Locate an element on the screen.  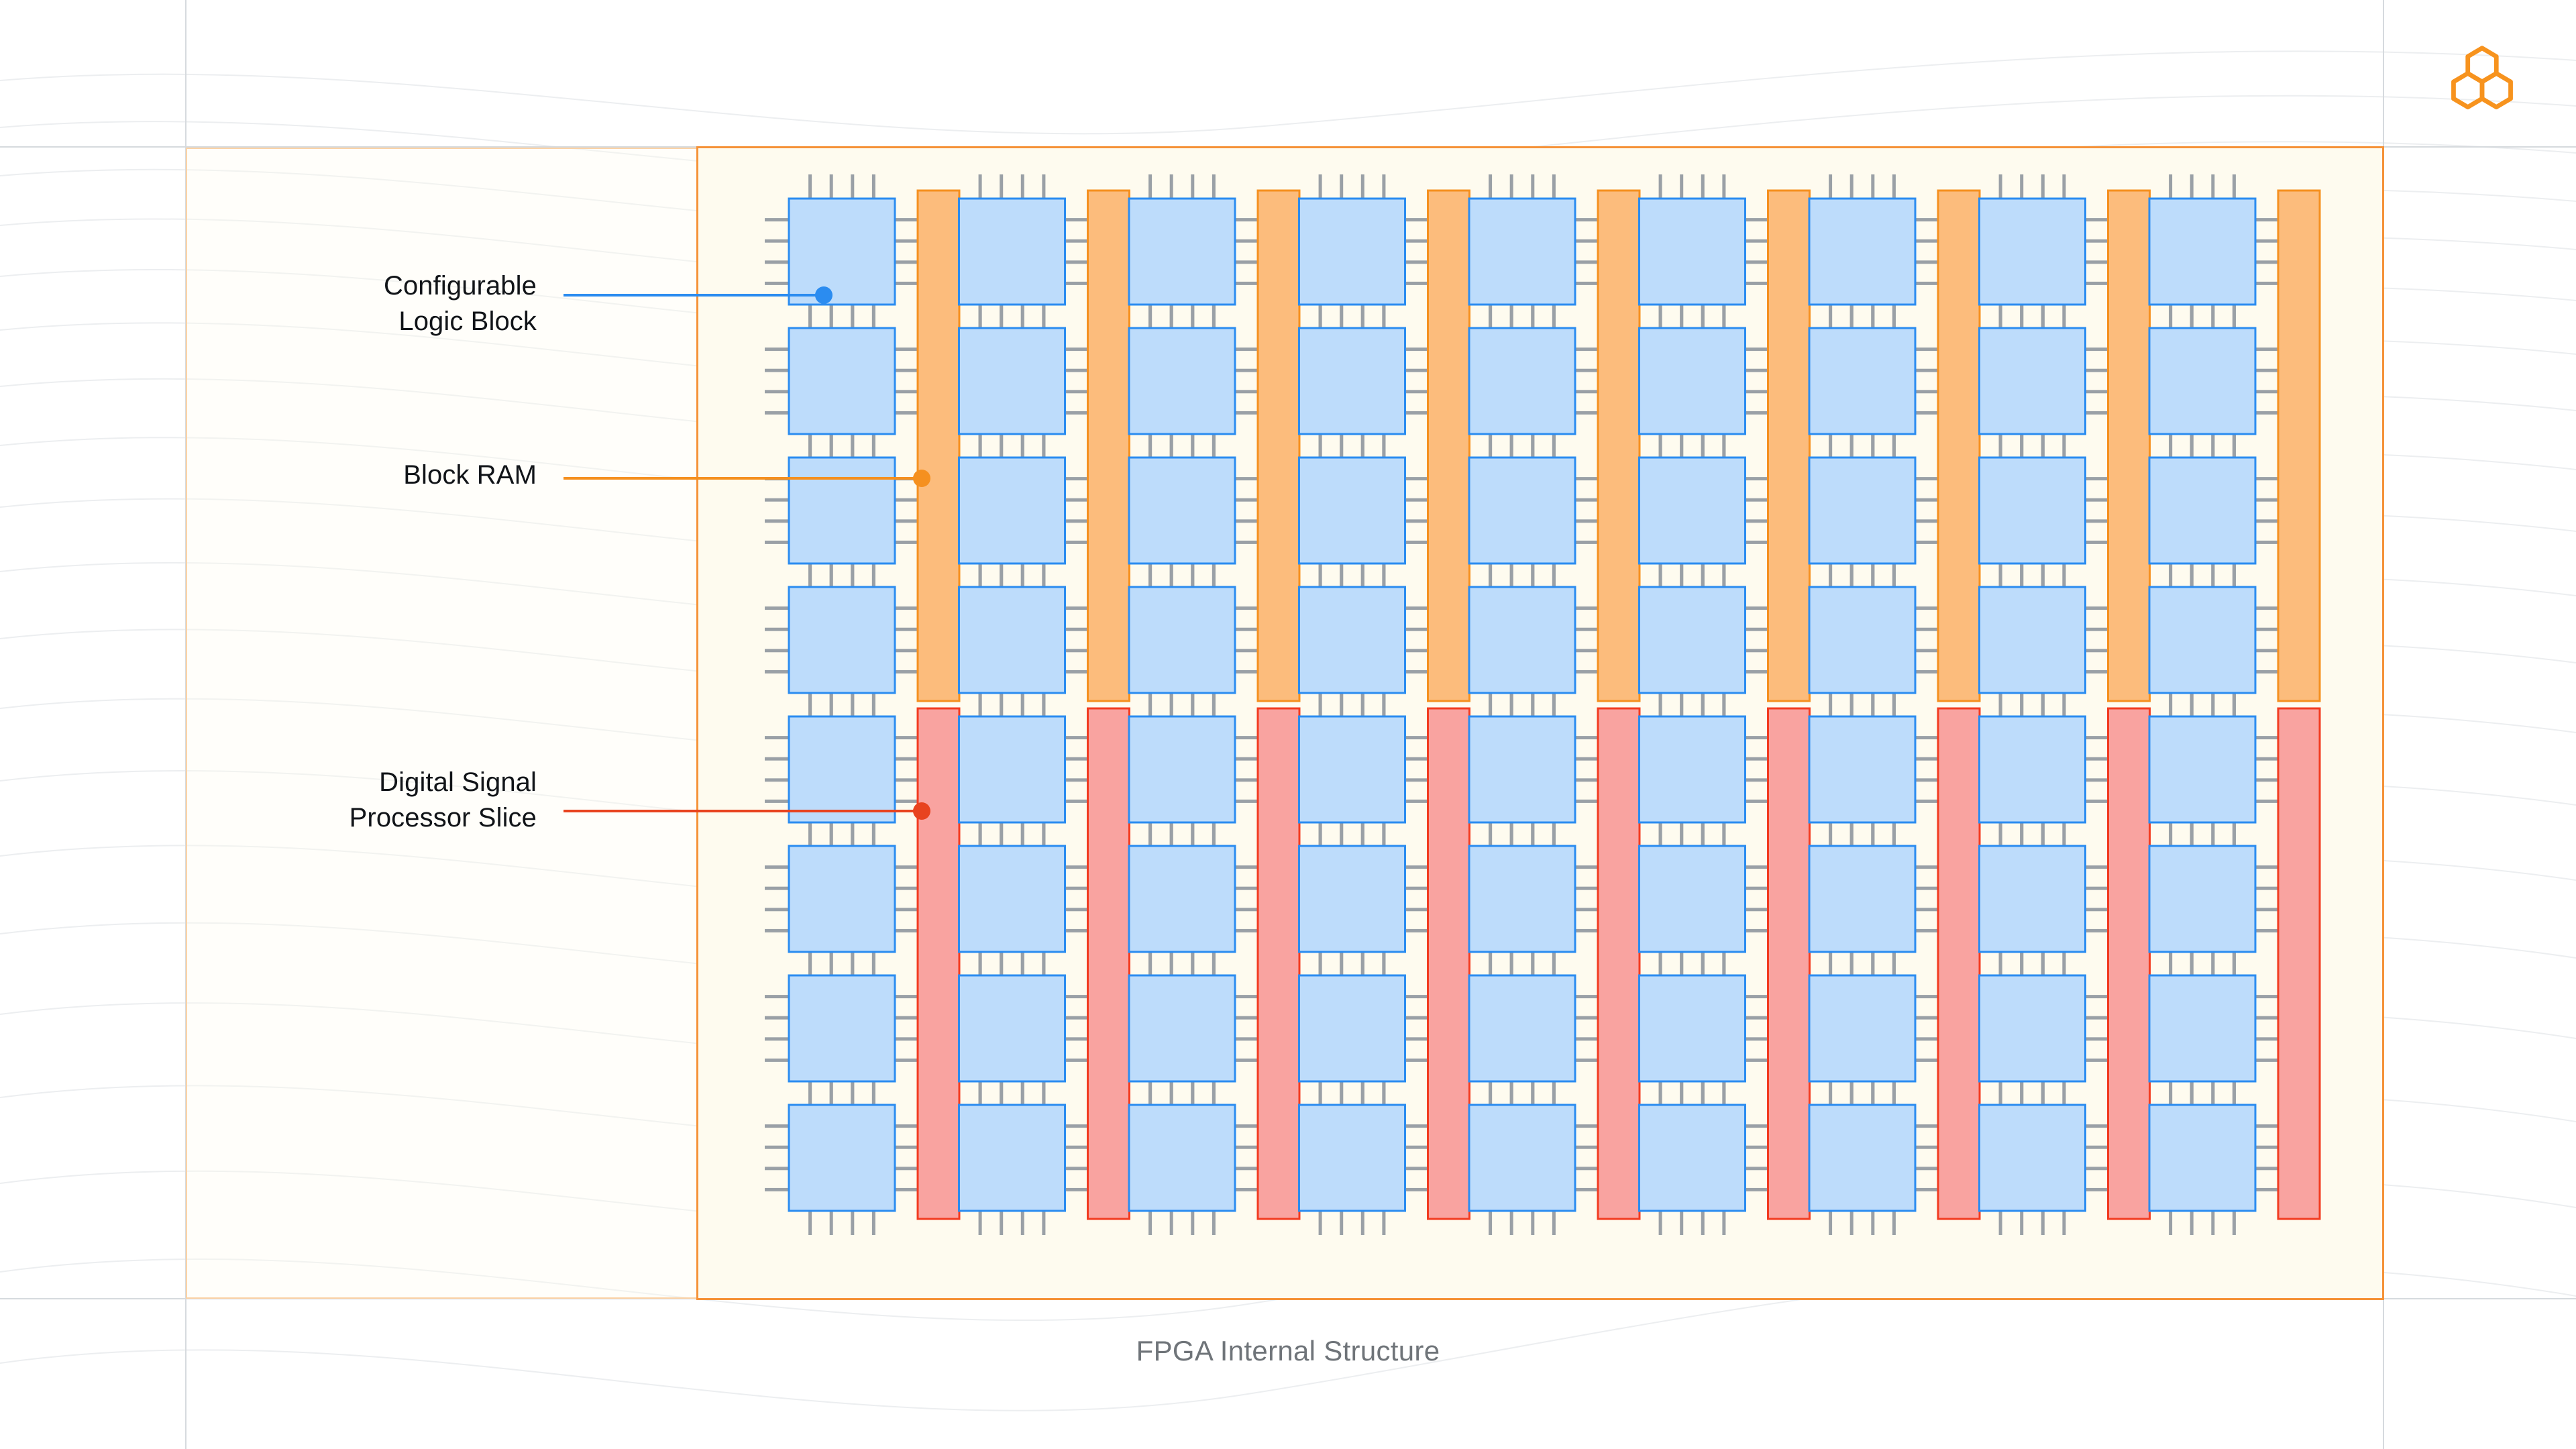
annotation-label-clb: Configurable Logic Block is located at coordinates (460, 303).